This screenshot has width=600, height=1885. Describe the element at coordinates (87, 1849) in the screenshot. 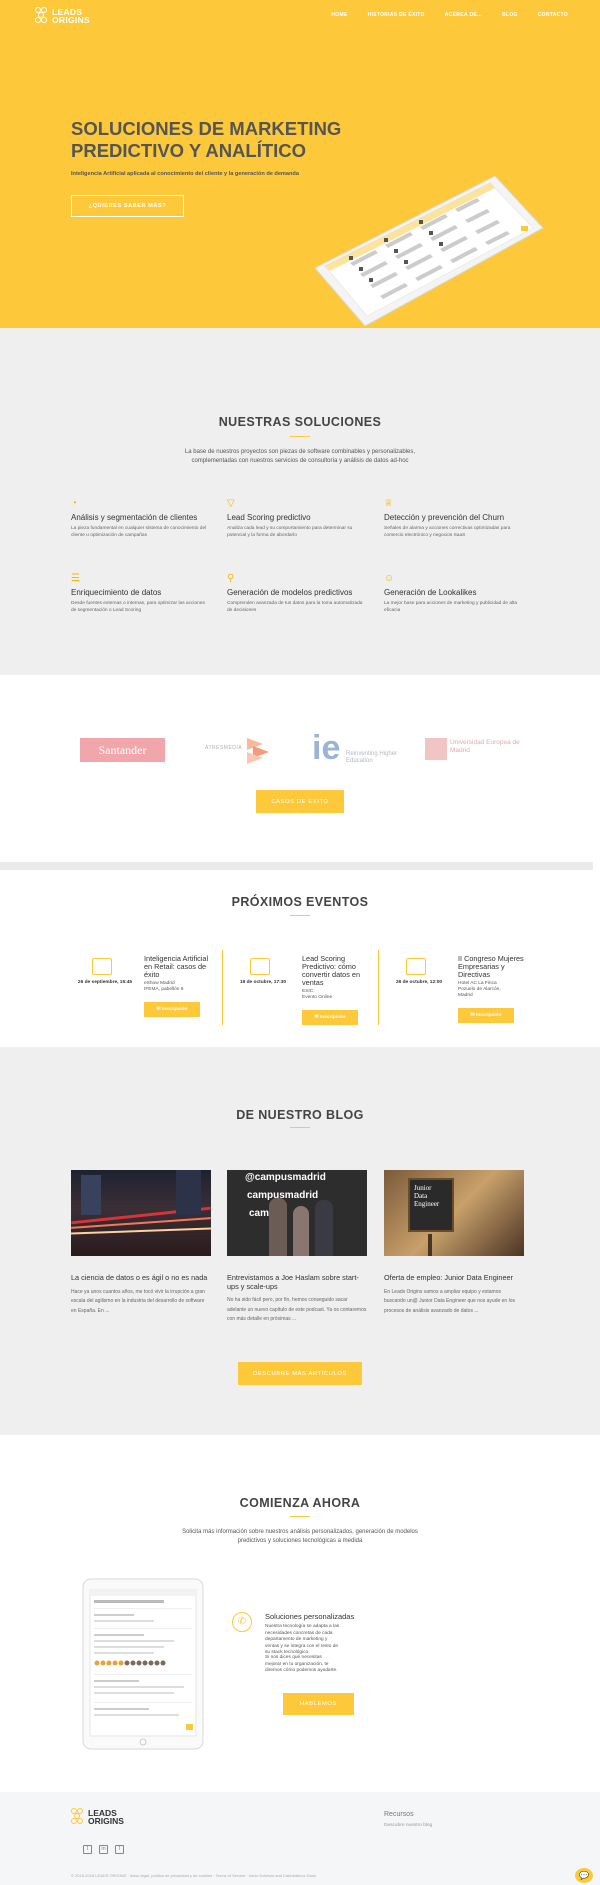

I see `twitter-icon: t` at that location.